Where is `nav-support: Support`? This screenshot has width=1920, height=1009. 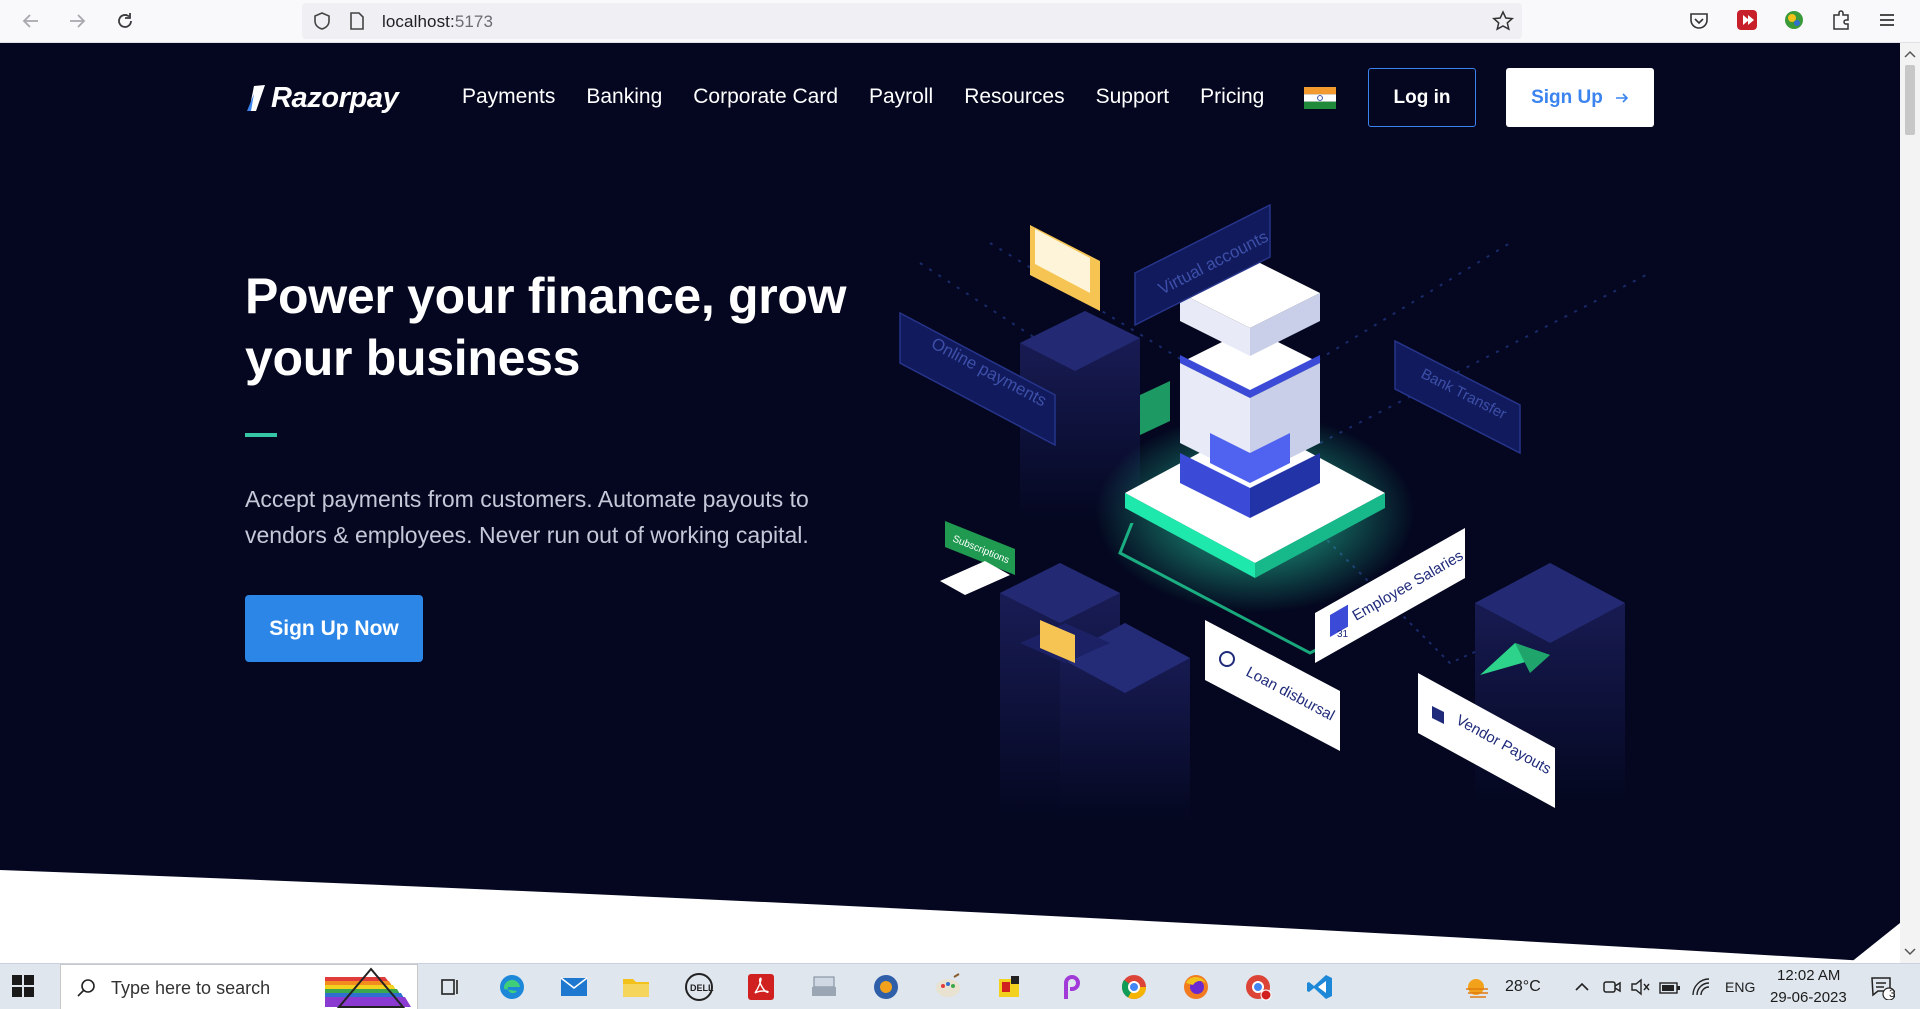 nav-support: Support is located at coordinates (1133, 97).